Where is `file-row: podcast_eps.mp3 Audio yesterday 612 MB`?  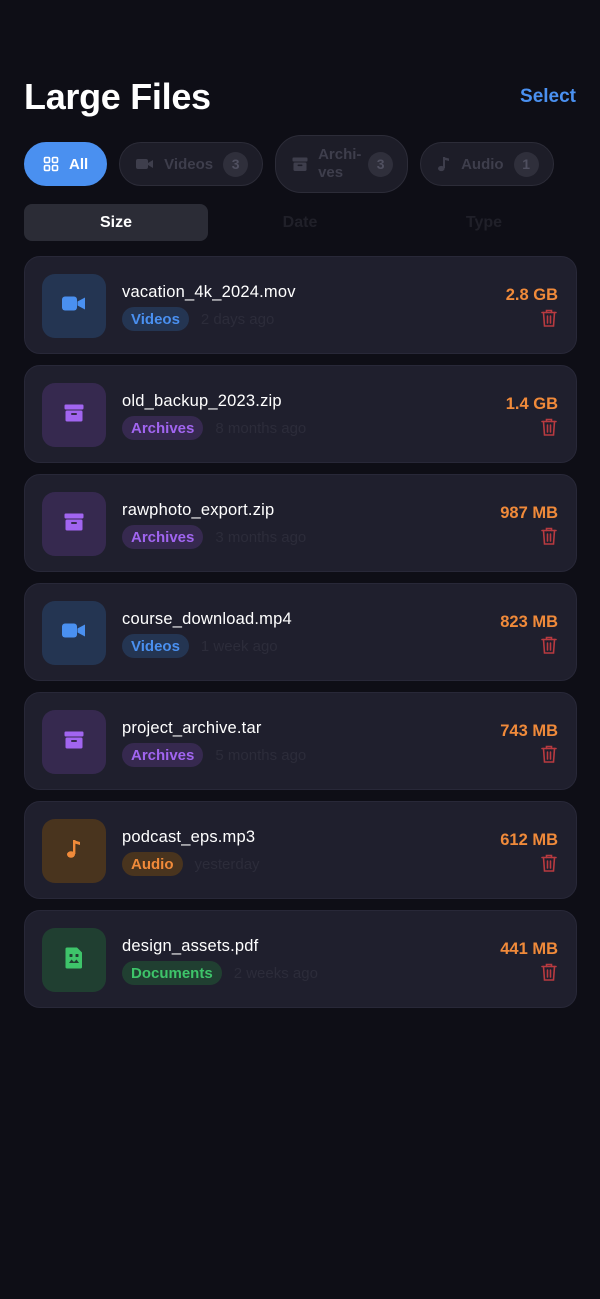 file-row: podcast_eps.mp3 Audio yesterday 612 MB is located at coordinates (300, 850).